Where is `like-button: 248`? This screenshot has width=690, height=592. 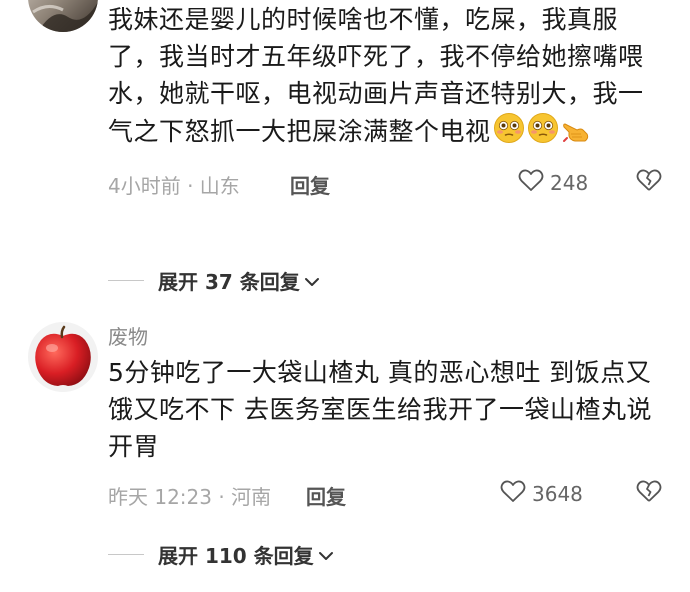
like-button: 248 is located at coordinates (553, 182).